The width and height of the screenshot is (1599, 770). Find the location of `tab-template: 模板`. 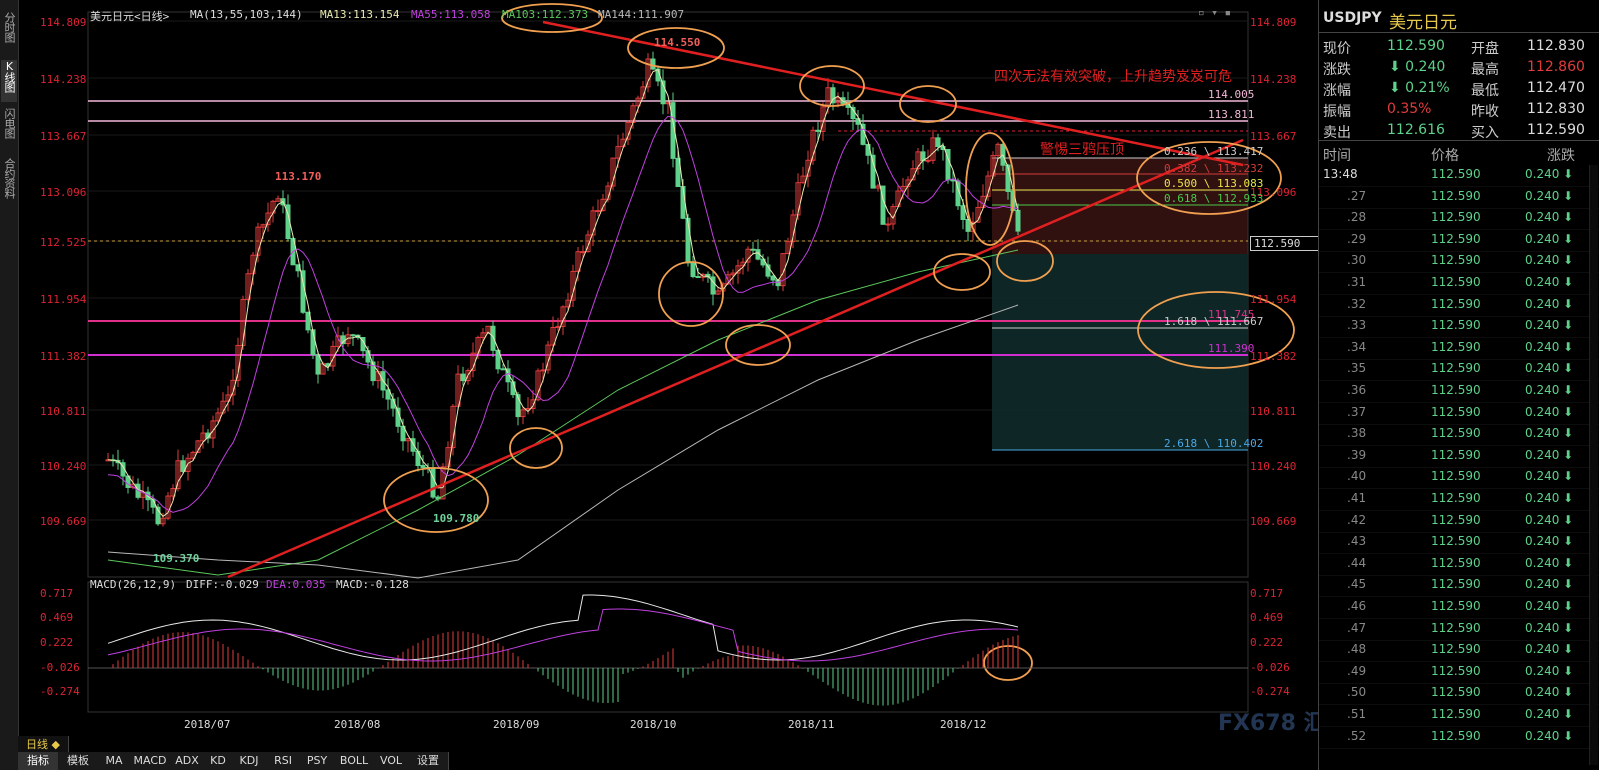

tab-template: 模板 is located at coordinates (78, 761).